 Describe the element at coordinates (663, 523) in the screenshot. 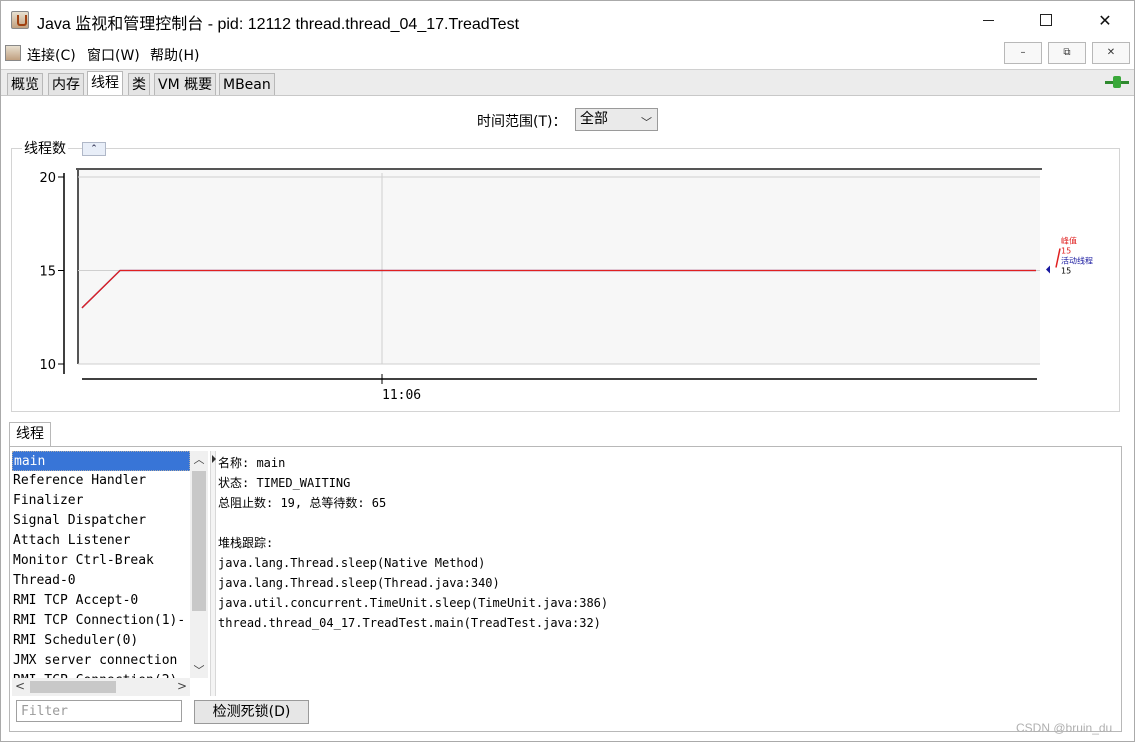

I see `detail-line` at that location.